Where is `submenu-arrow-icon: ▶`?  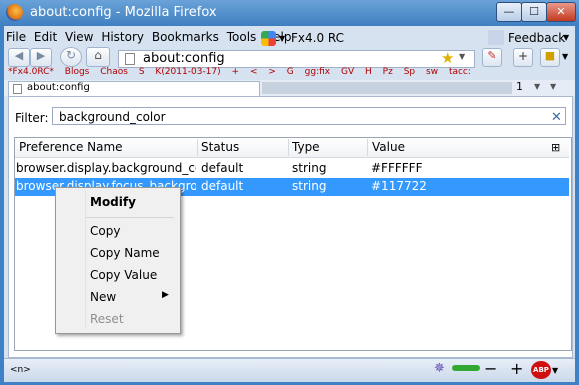
submenu-arrow-icon: ▶ is located at coordinates (165, 295).